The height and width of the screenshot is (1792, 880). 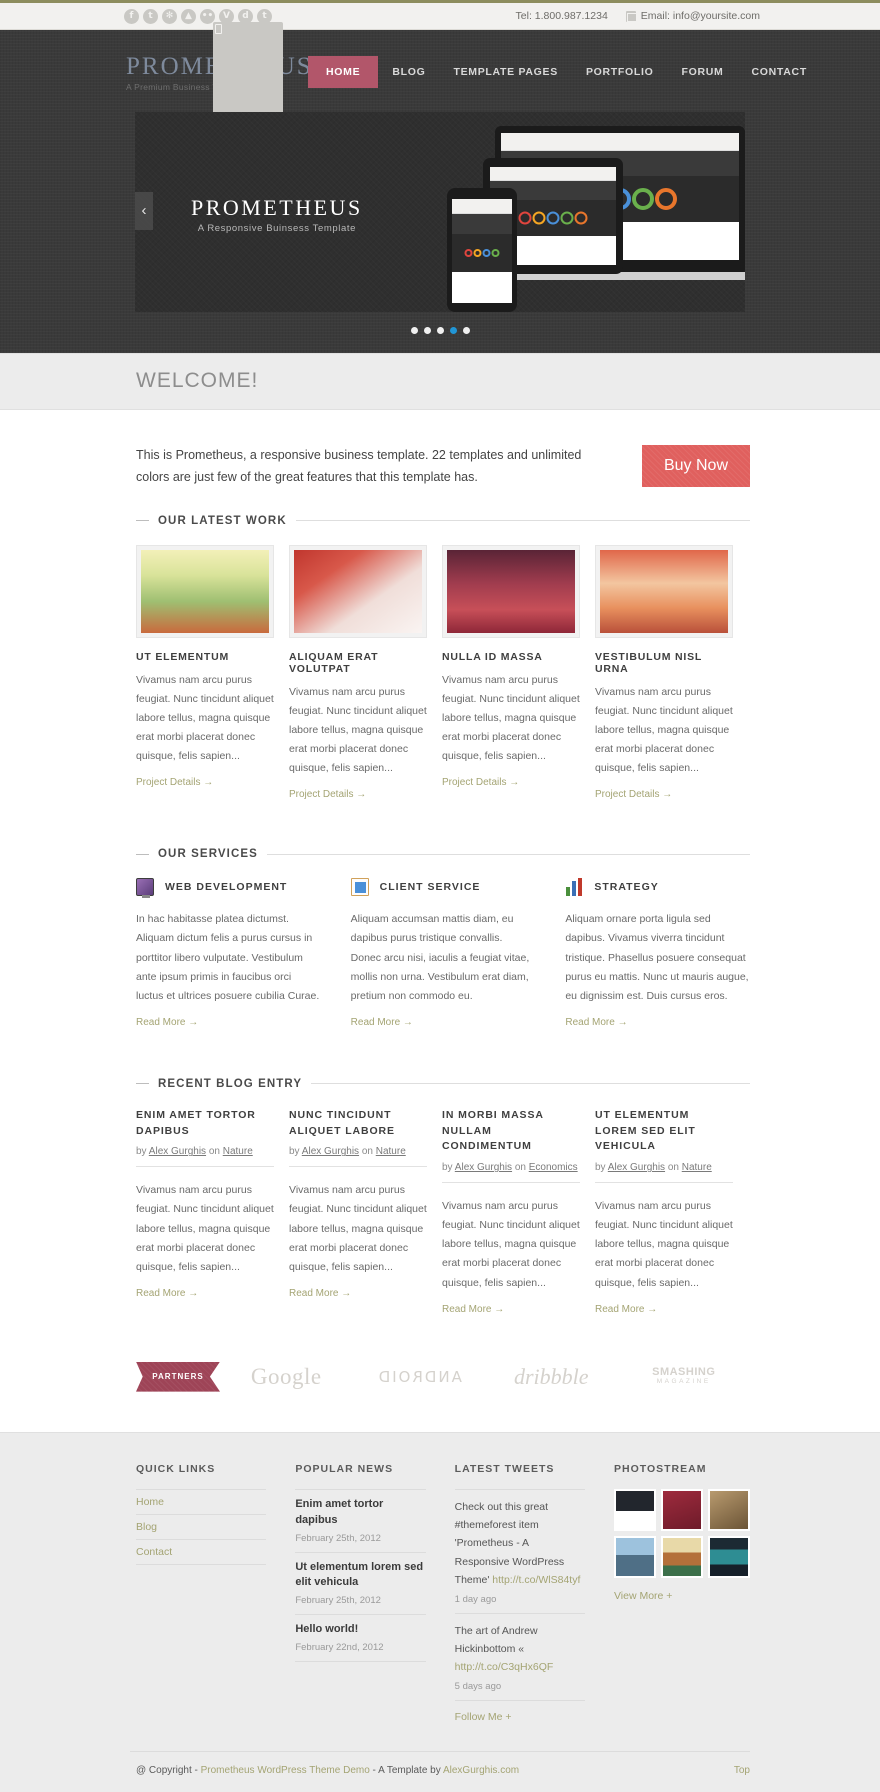 What do you see at coordinates (536, 1580) in the screenshot?
I see `tweet-url: http://t.co/WlS84tyf` at bounding box center [536, 1580].